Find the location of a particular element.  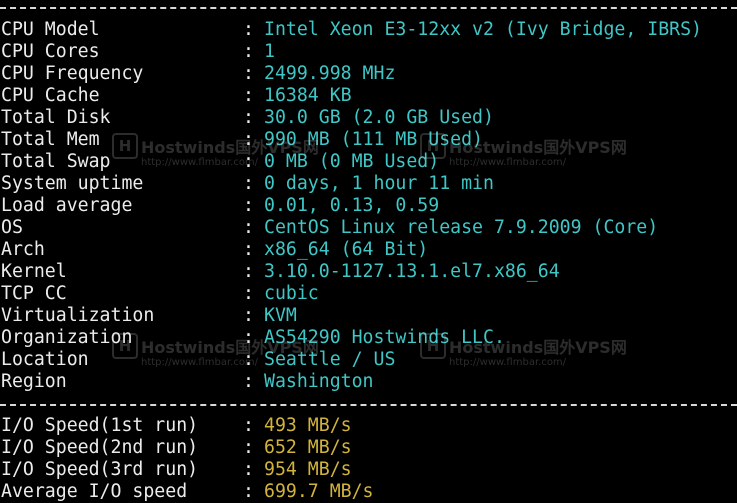

field-value: Washington is located at coordinates (319, 381).